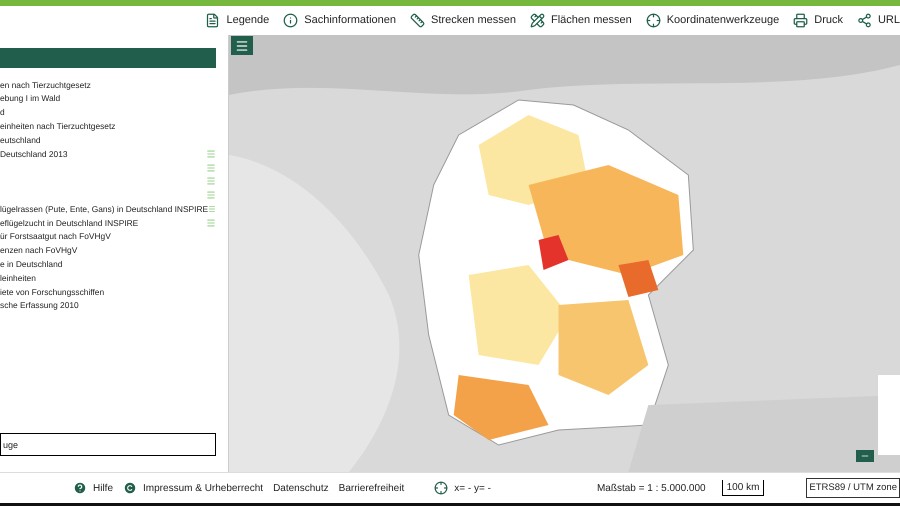 This screenshot has width=900, height=506. I want to click on document-icon, so click(212, 20).